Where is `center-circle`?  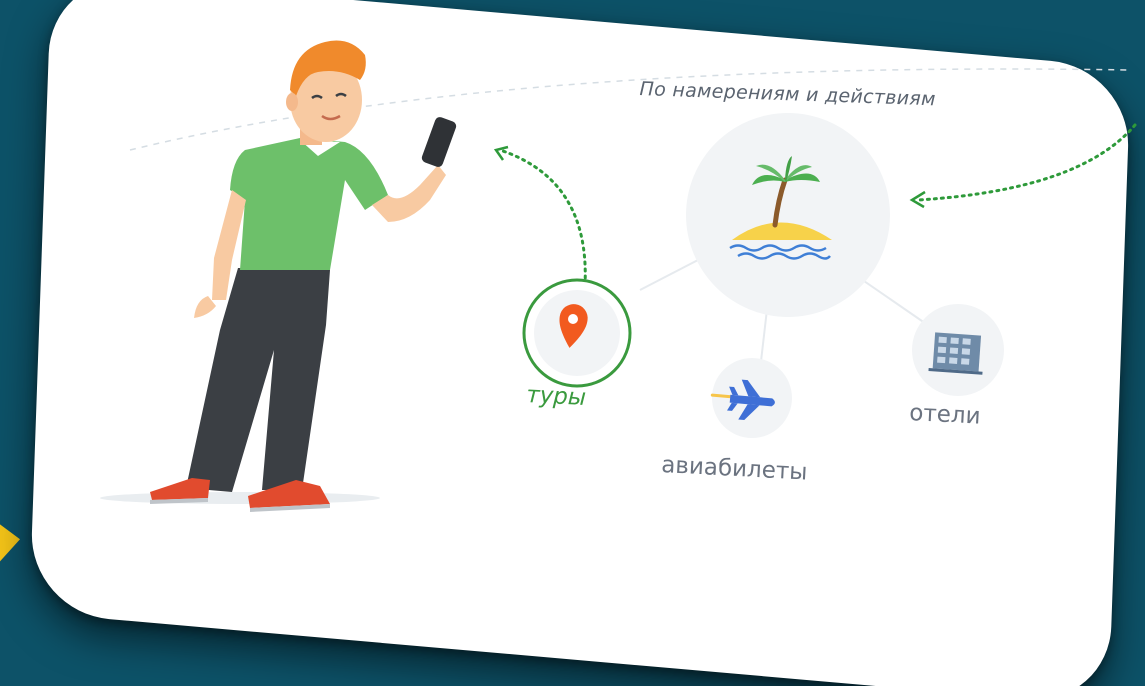
center-circle is located at coordinates (788, 215).